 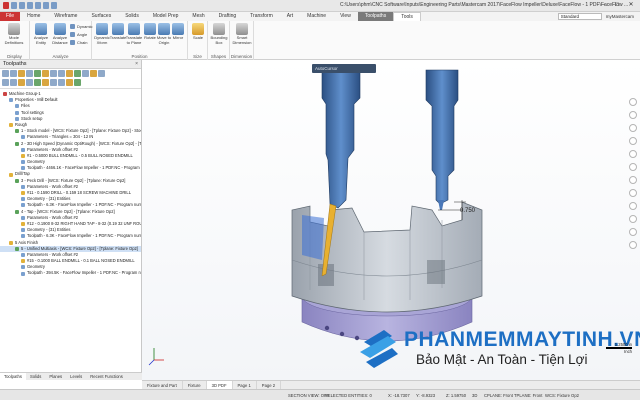 What do you see at coordinates (21, 82) in the screenshot?
I see `insert-arrow-icon` at bounding box center [21, 82].